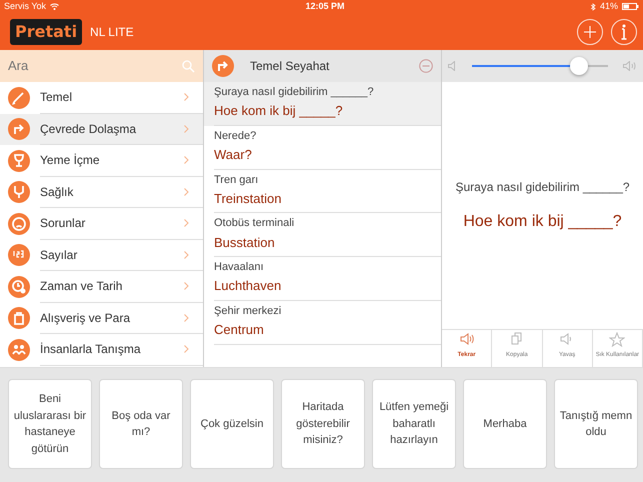  I want to click on translated-phrase: Centrum, so click(239, 330).